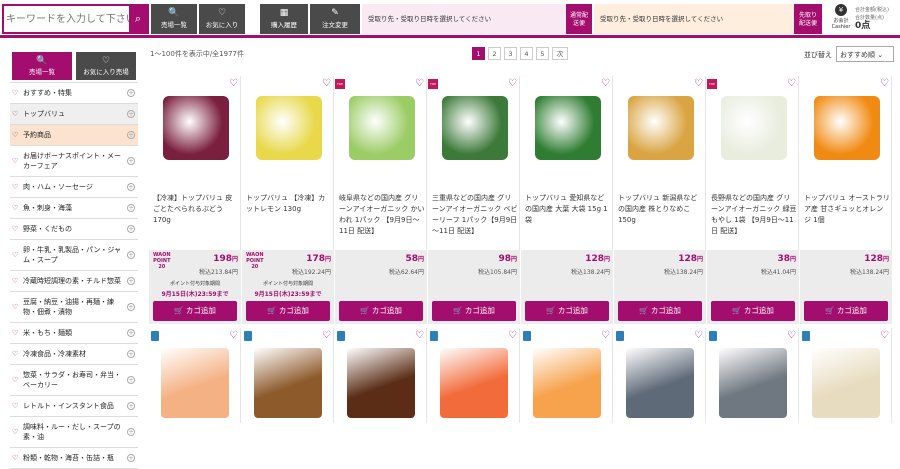 The width and height of the screenshot is (900, 469). I want to click on page-button: 3, so click(510, 53).